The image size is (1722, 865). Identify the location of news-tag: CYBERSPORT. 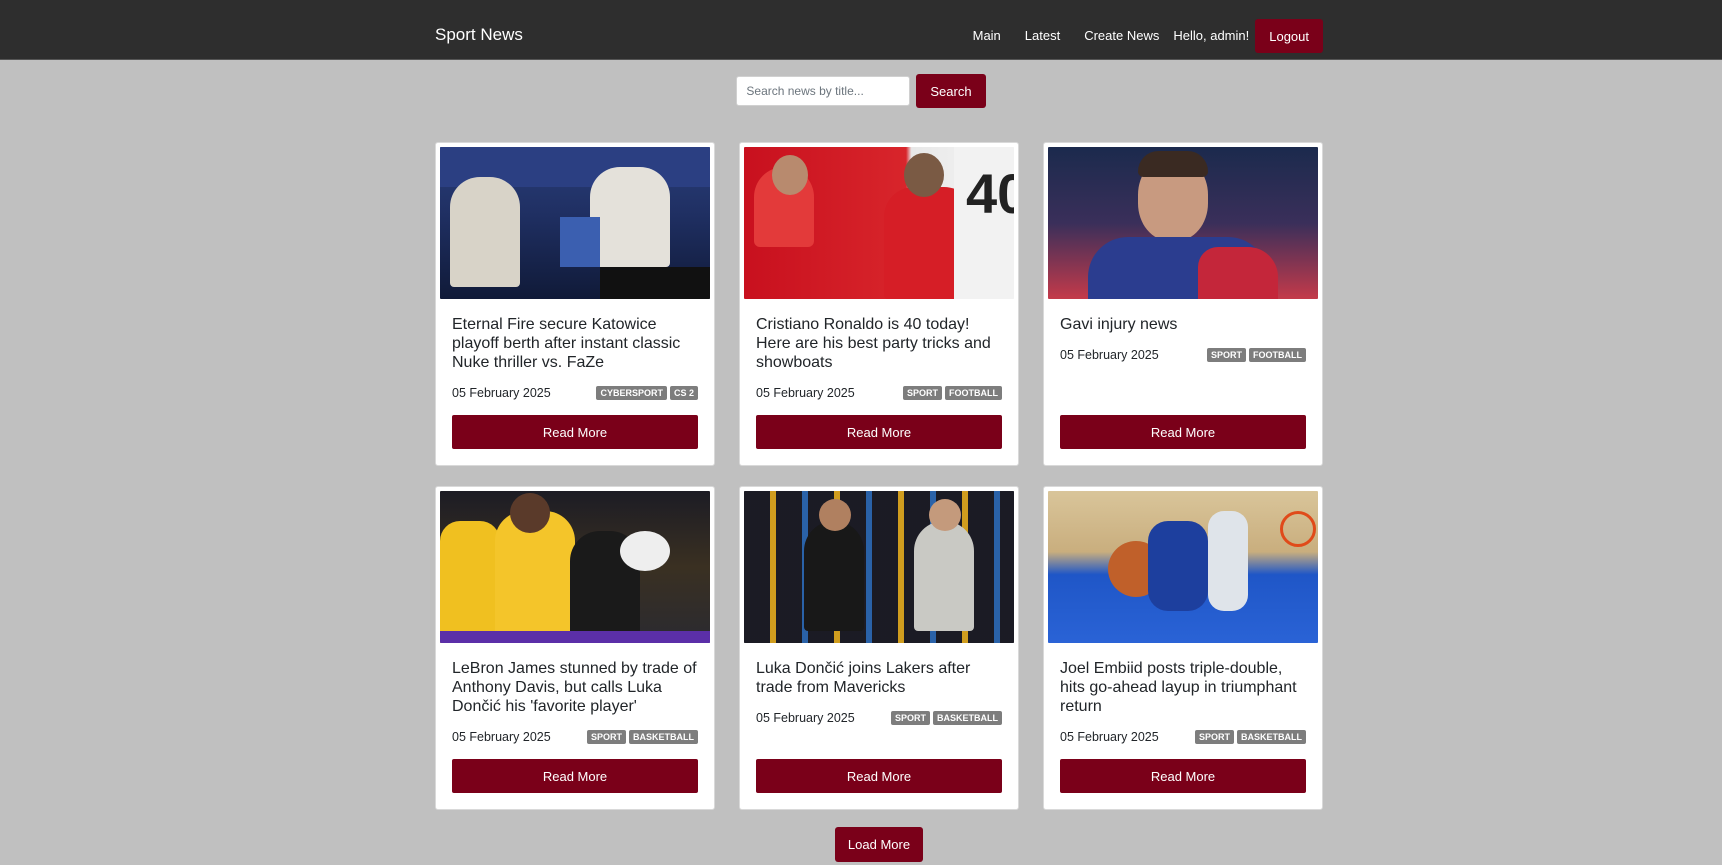
(631, 393).